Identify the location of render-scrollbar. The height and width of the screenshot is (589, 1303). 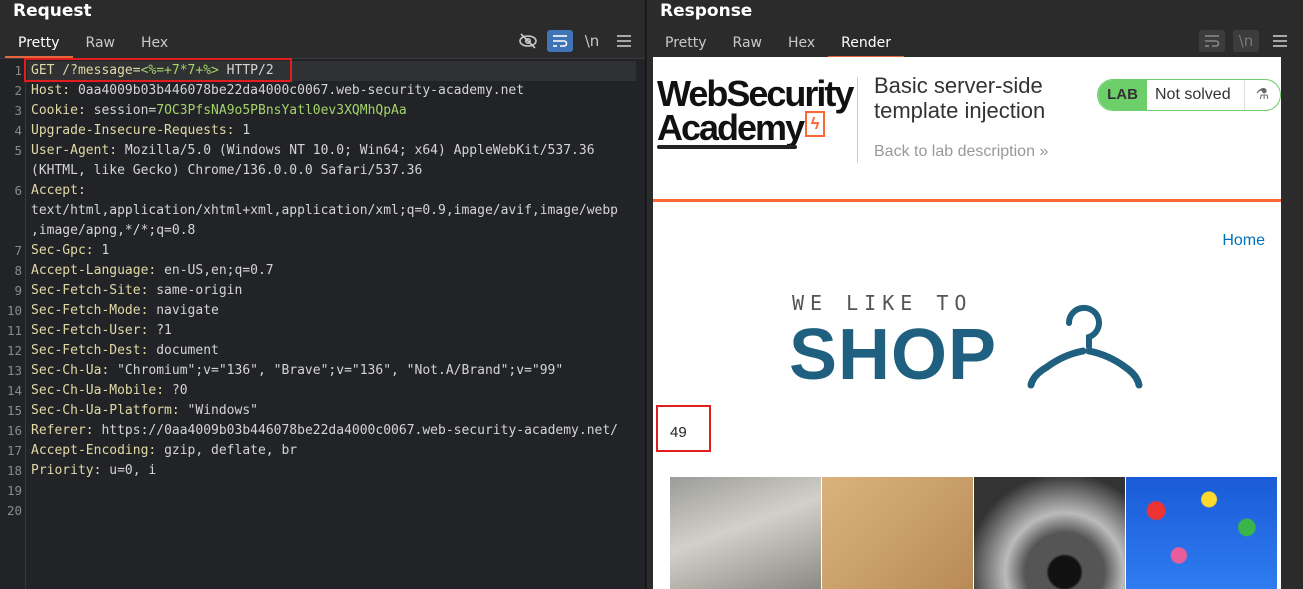
(1289, 323).